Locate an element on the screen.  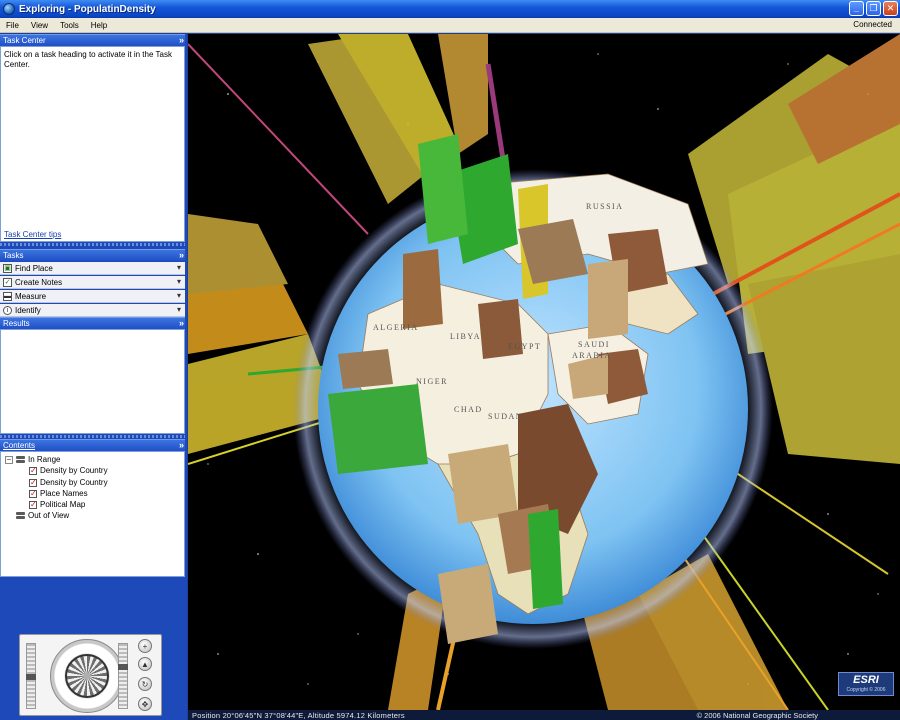
find-place-icon: ▣ is located at coordinates (7, 268).